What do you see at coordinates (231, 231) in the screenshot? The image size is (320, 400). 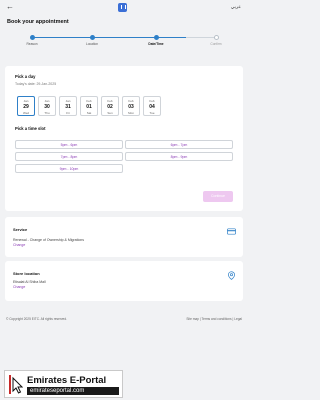 I see `card-icon` at bounding box center [231, 231].